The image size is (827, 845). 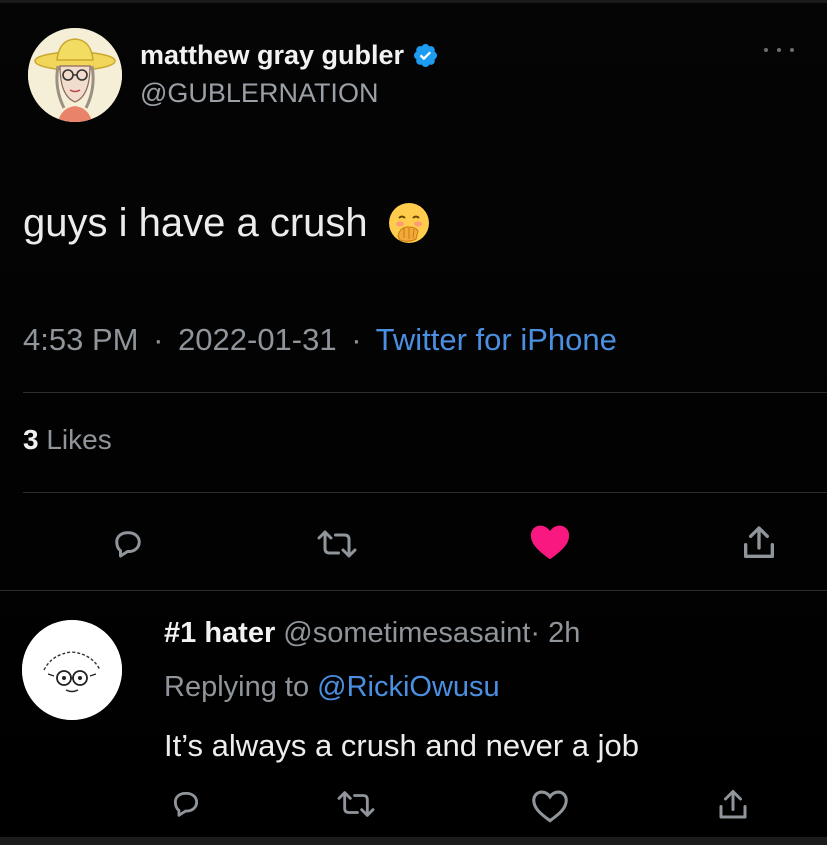 I want to click on reply-text: It’s always a crush and never a job, so click(x=402, y=745).